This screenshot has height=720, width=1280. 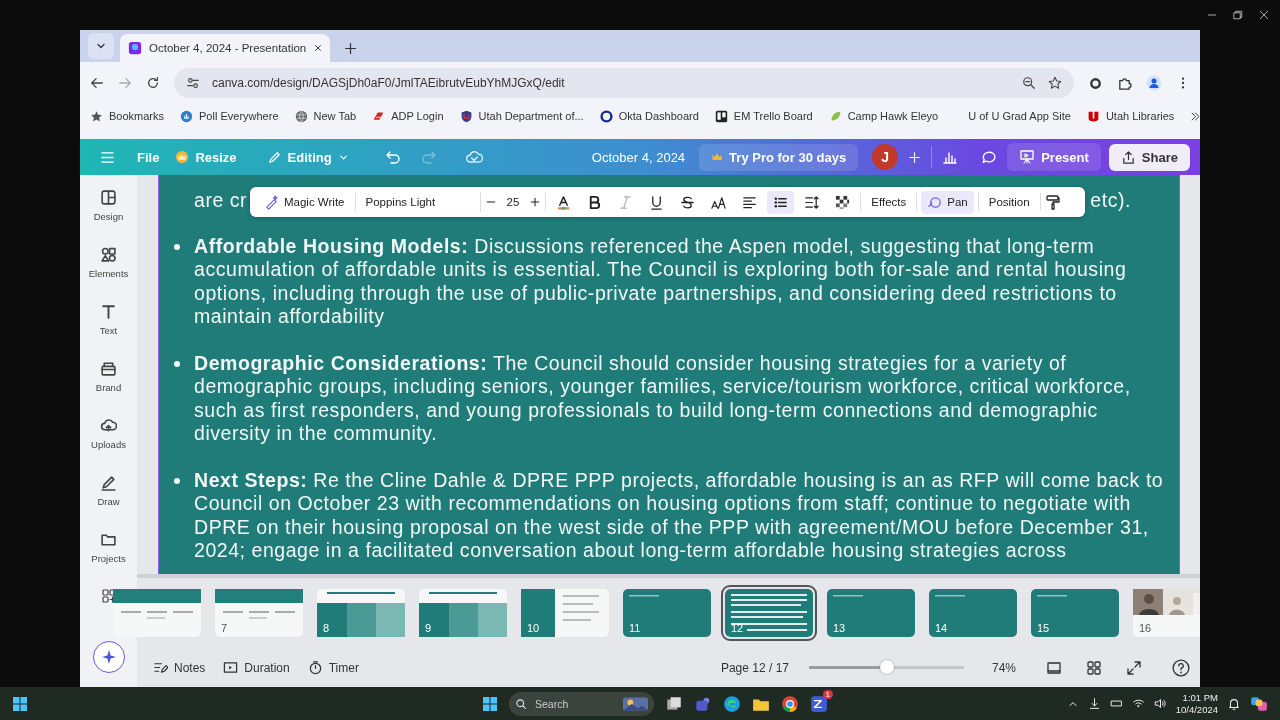 I want to click on bullet-text: Next Steps: Re the Cline Dahle & DPRE PPP projects, affordable housing is an as RFP will come back to Council on October 23 with recommendations on housing options from staff; continue to negotiate with DPRE on their housing proposal on the west side of the PPP with agreement/MOU before December 31, 2024; engage in a facilitated conversation about long-term affordable housing strategies across, so click(x=679, y=515).